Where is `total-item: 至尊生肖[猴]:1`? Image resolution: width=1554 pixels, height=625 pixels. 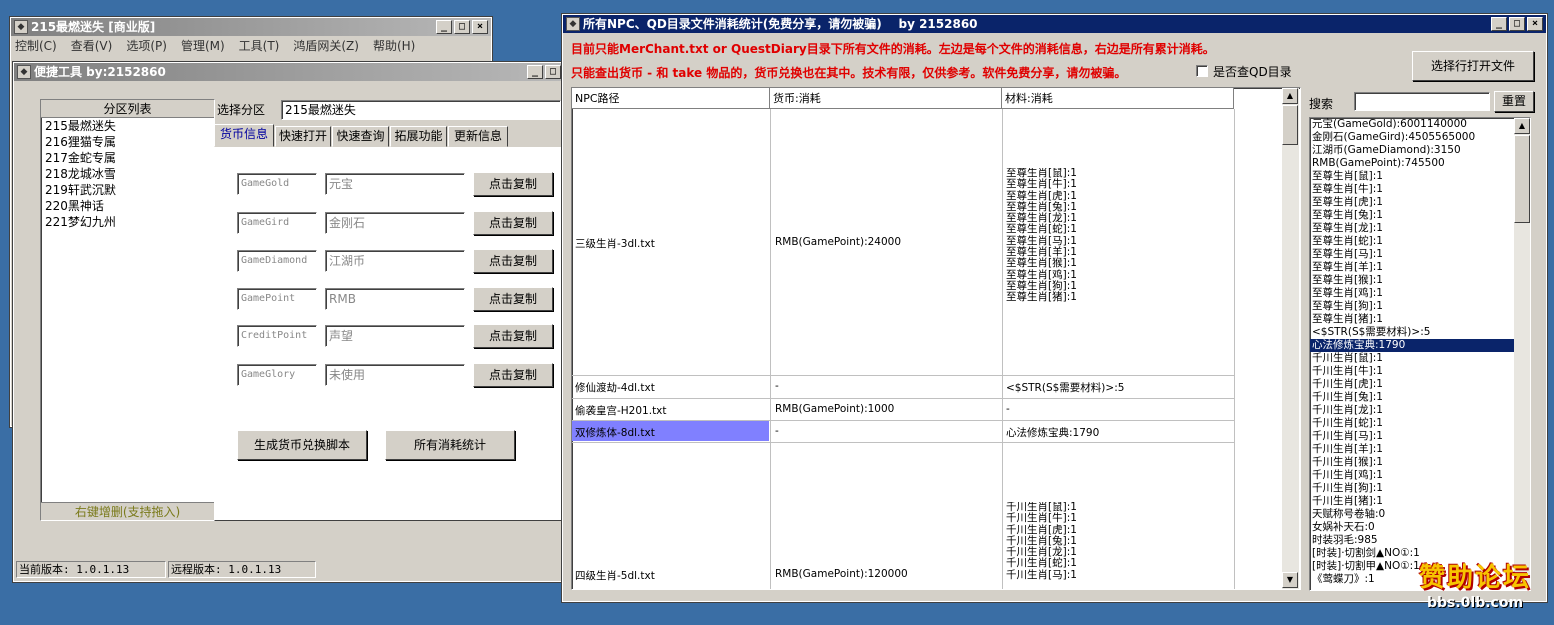 total-item: 至尊生肖[猴]:1 is located at coordinates (1412, 280).